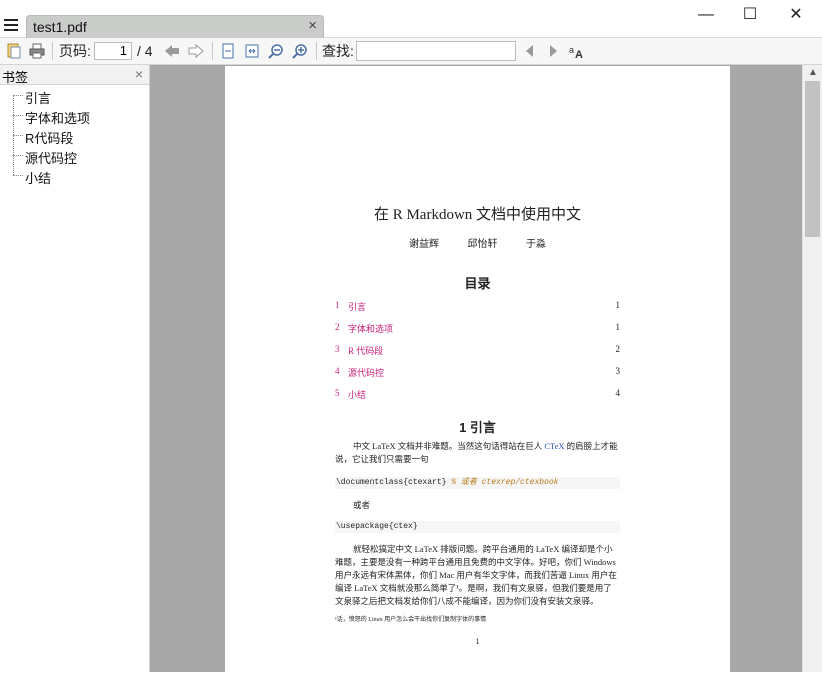 The height and width of the screenshot is (686, 822). What do you see at coordinates (14, 51) in the screenshot?
I see `open-icon` at bounding box center [14, 51].